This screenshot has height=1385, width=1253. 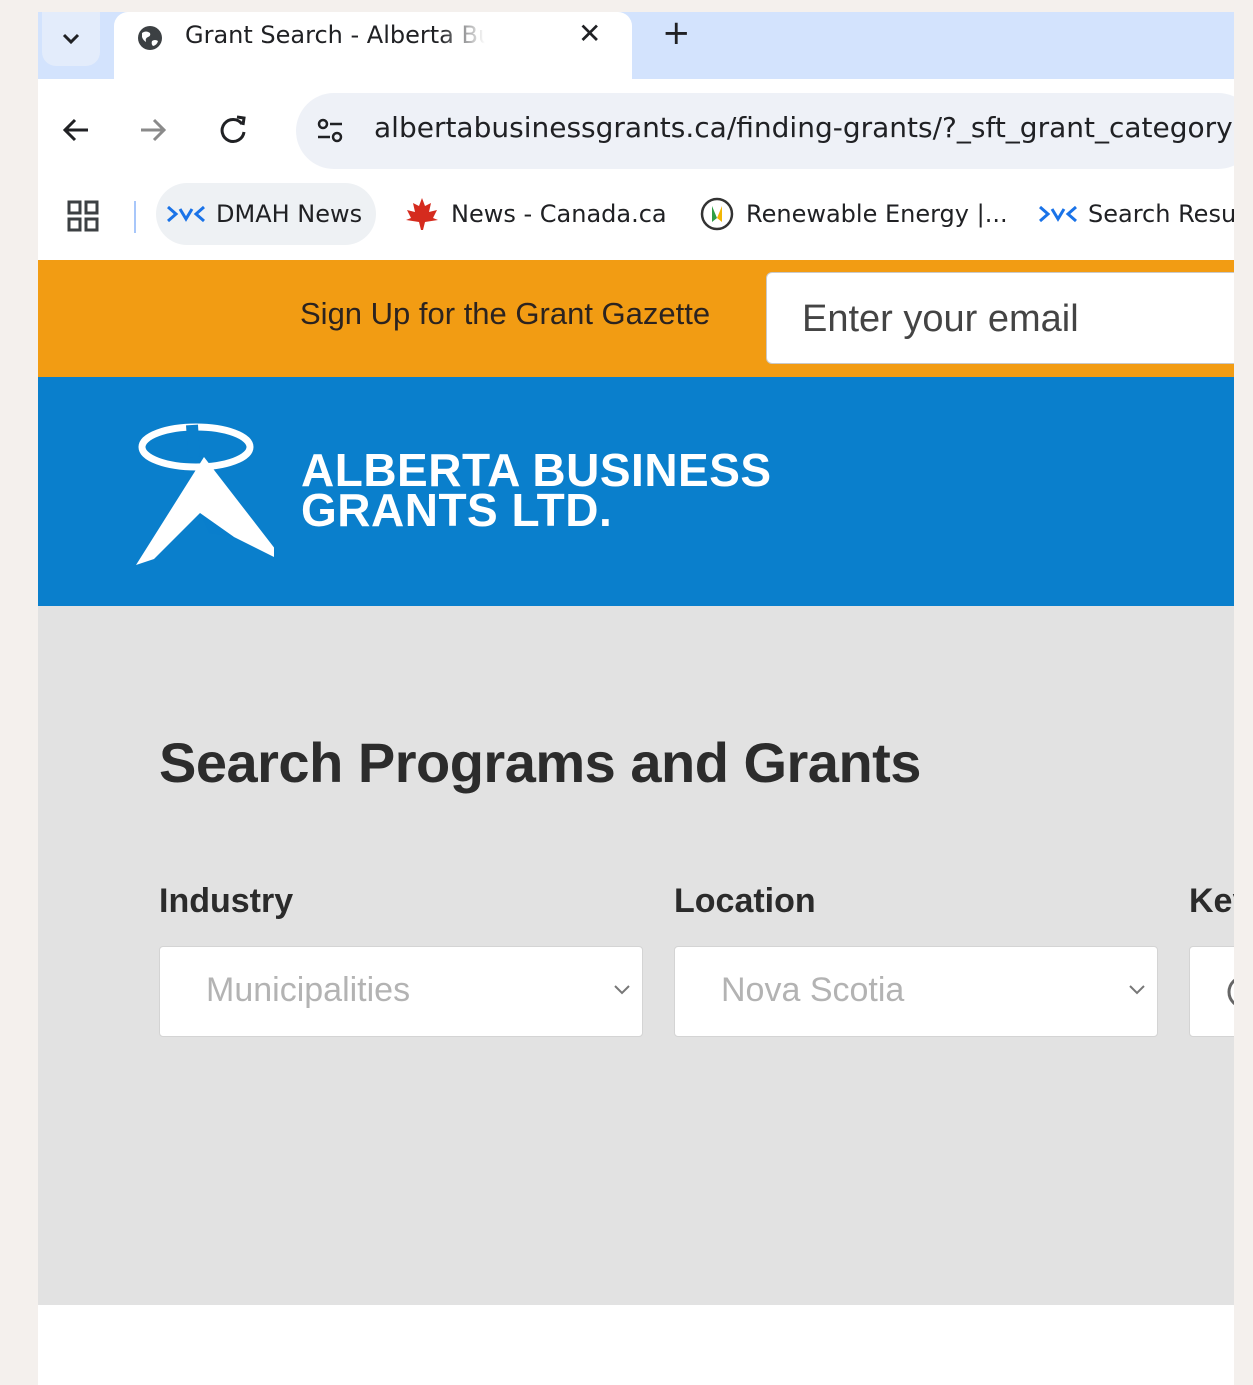 What do you see at coordinates (1211, 901) in the screenshot?
I see `keyword-label: Keyword` at bounding box center [1211, 901].